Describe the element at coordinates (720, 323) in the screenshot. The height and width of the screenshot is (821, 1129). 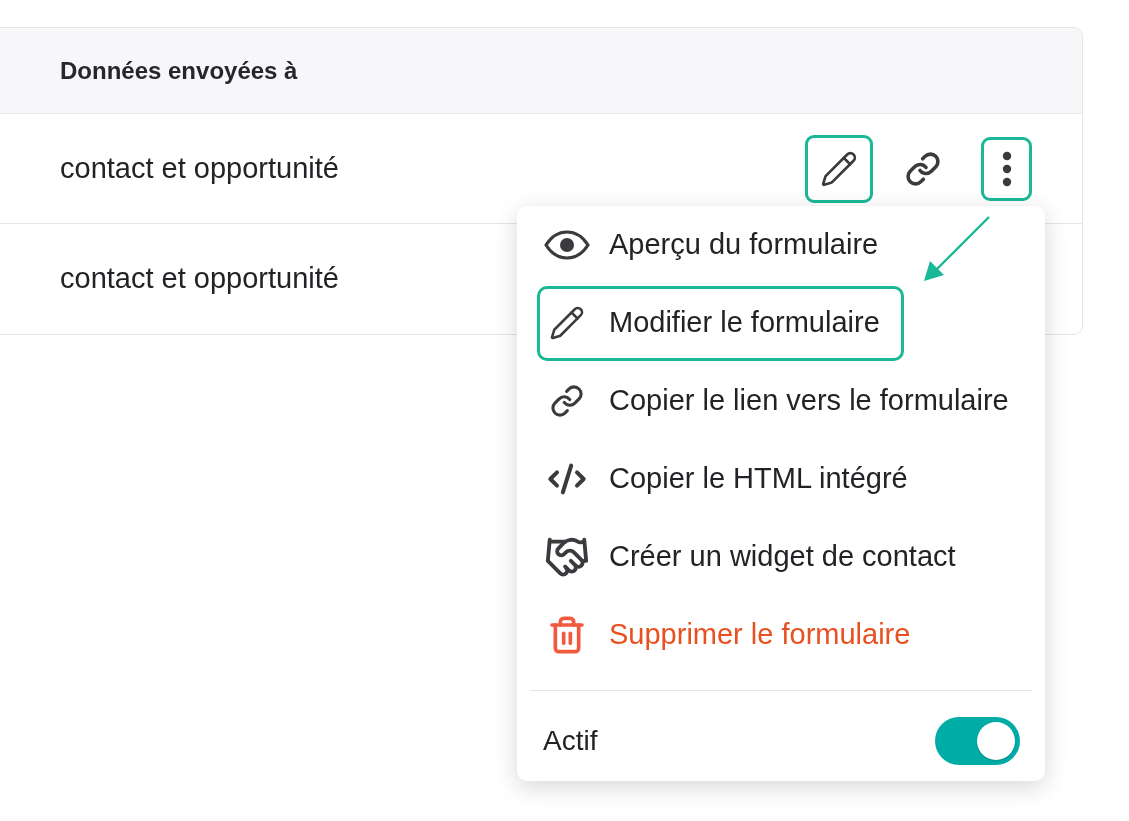
I see `menu-item: Modifier le formulaire` at that location.